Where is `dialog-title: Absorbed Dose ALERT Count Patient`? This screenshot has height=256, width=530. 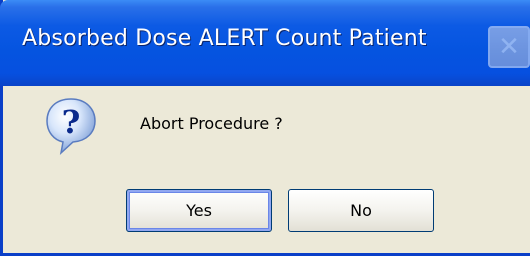
dialog-title: Absorbed Dose ALERT Count Patient is located at coordinates (224, 38).